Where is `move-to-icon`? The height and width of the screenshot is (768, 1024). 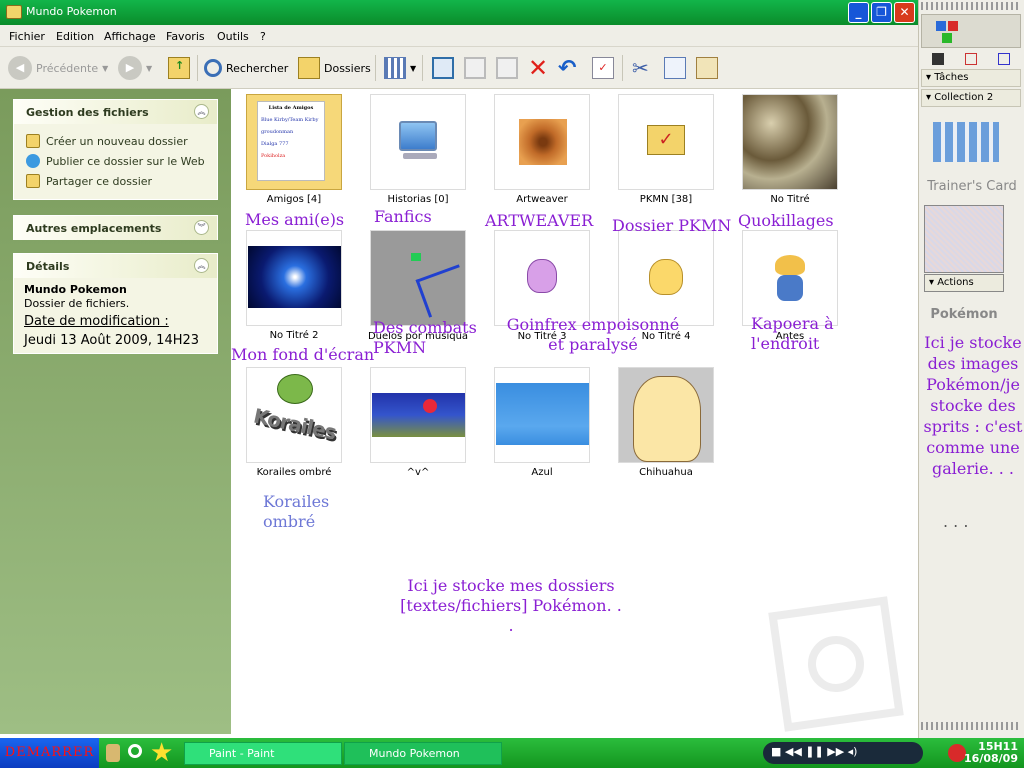 move-to-icon is located at coordinates (443, 68).